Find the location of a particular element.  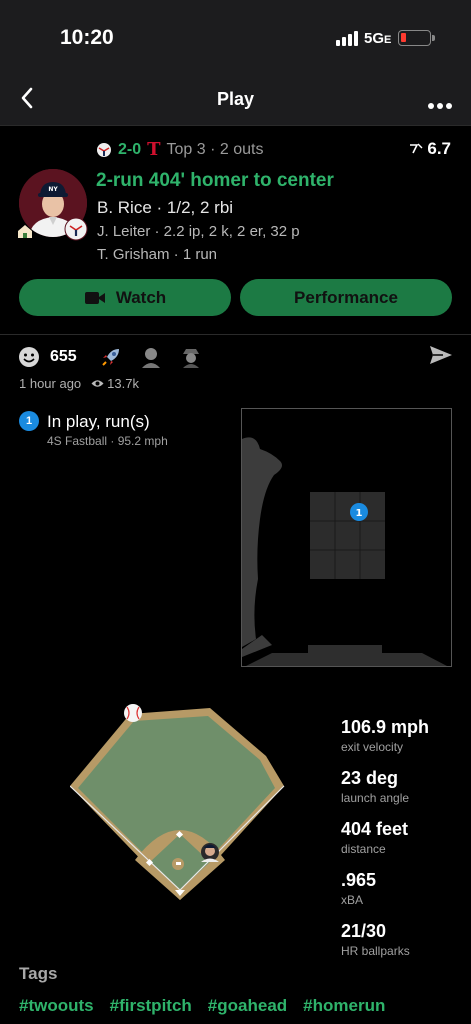

ballpark-diagram is located at coordinates (177, 802).